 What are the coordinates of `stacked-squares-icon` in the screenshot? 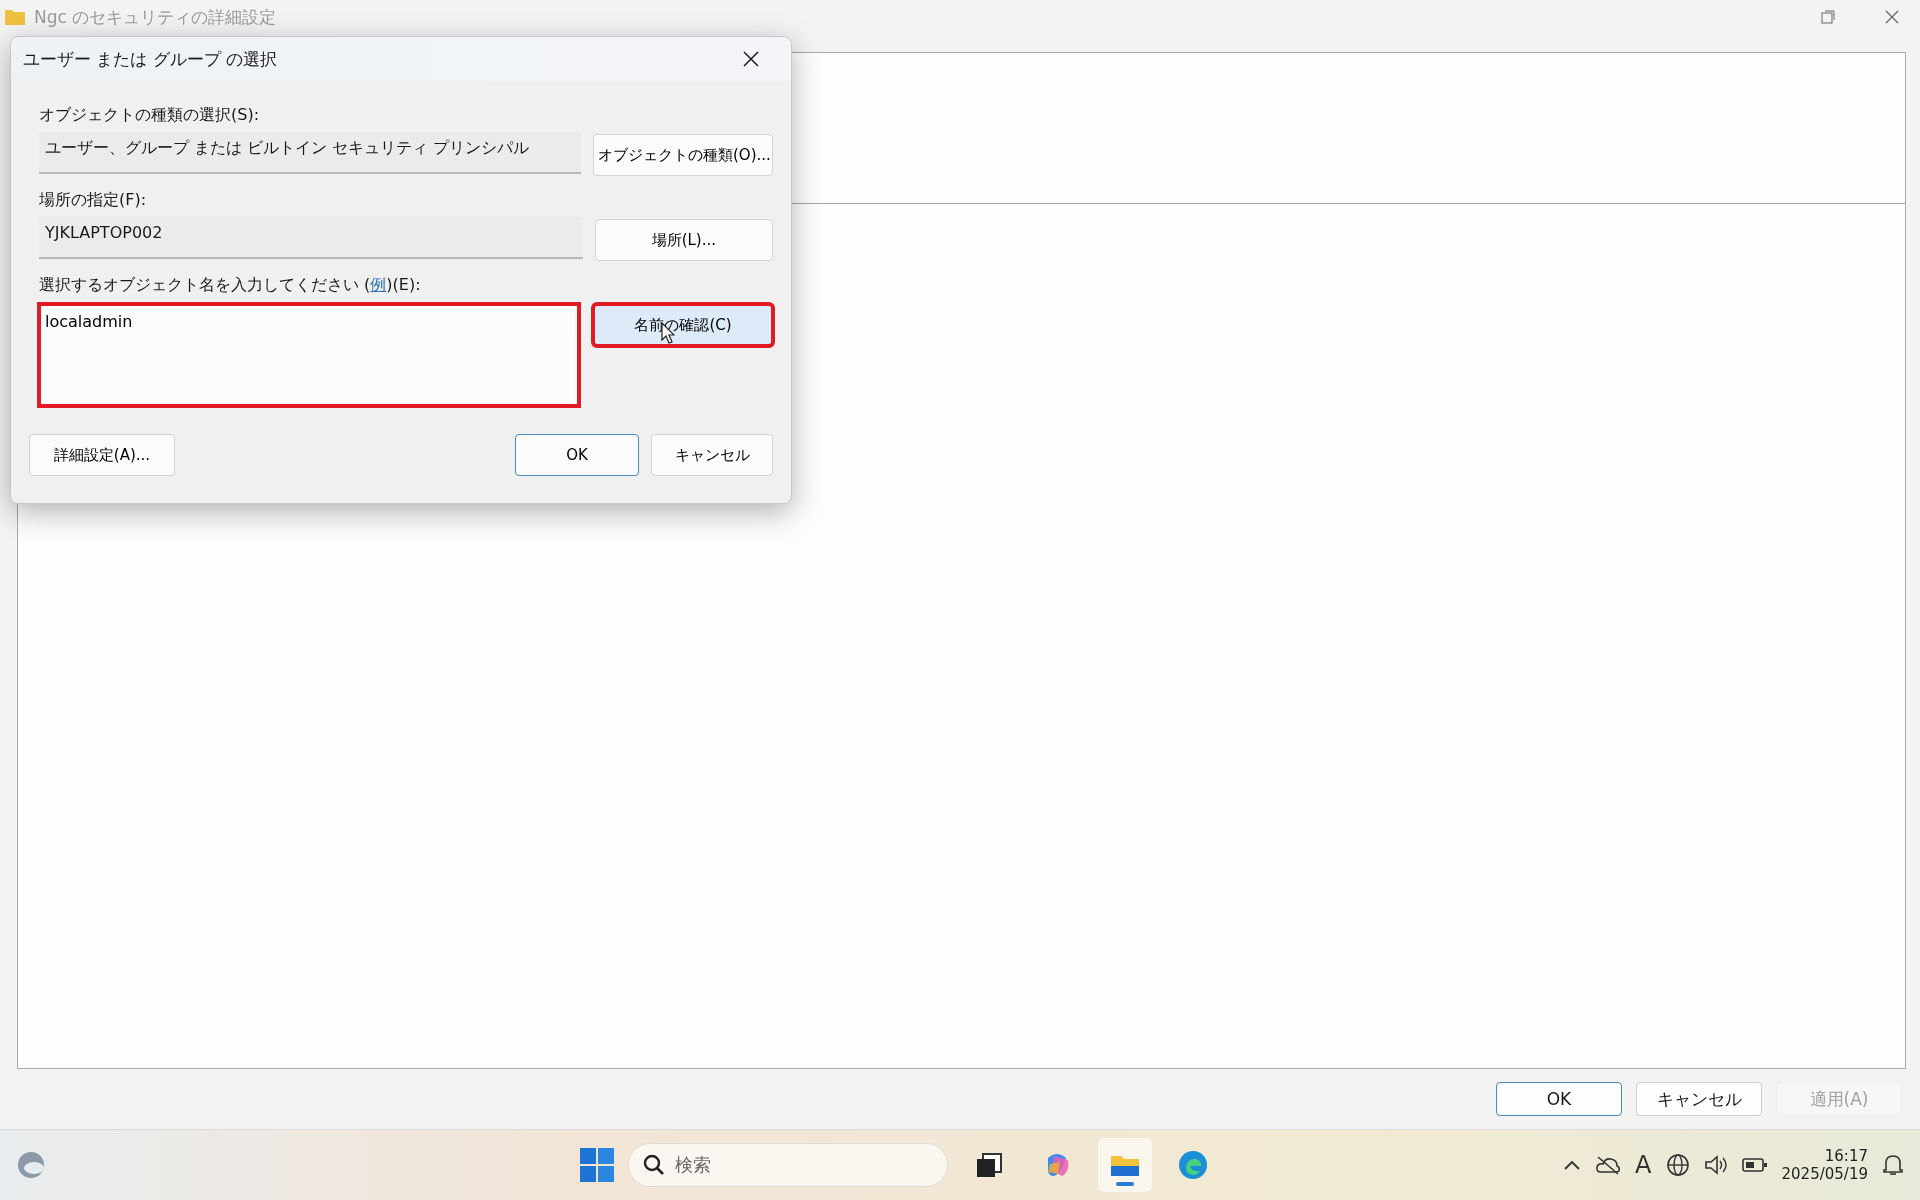 It's located at (988, 1165).